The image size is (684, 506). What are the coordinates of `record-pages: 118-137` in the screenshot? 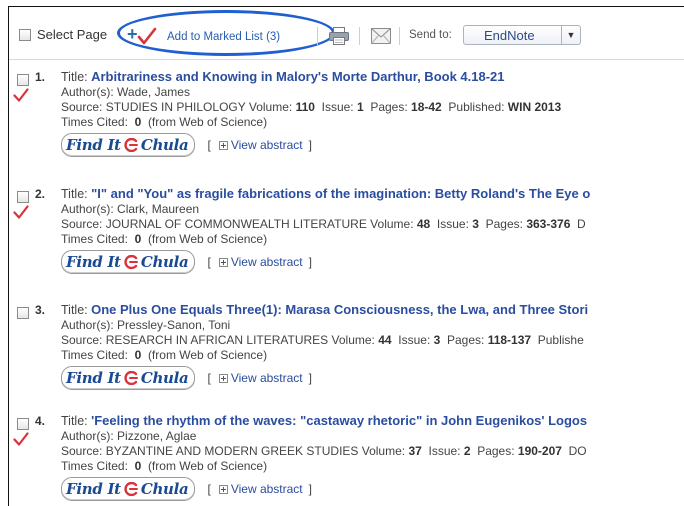 It's located at (509, 340).